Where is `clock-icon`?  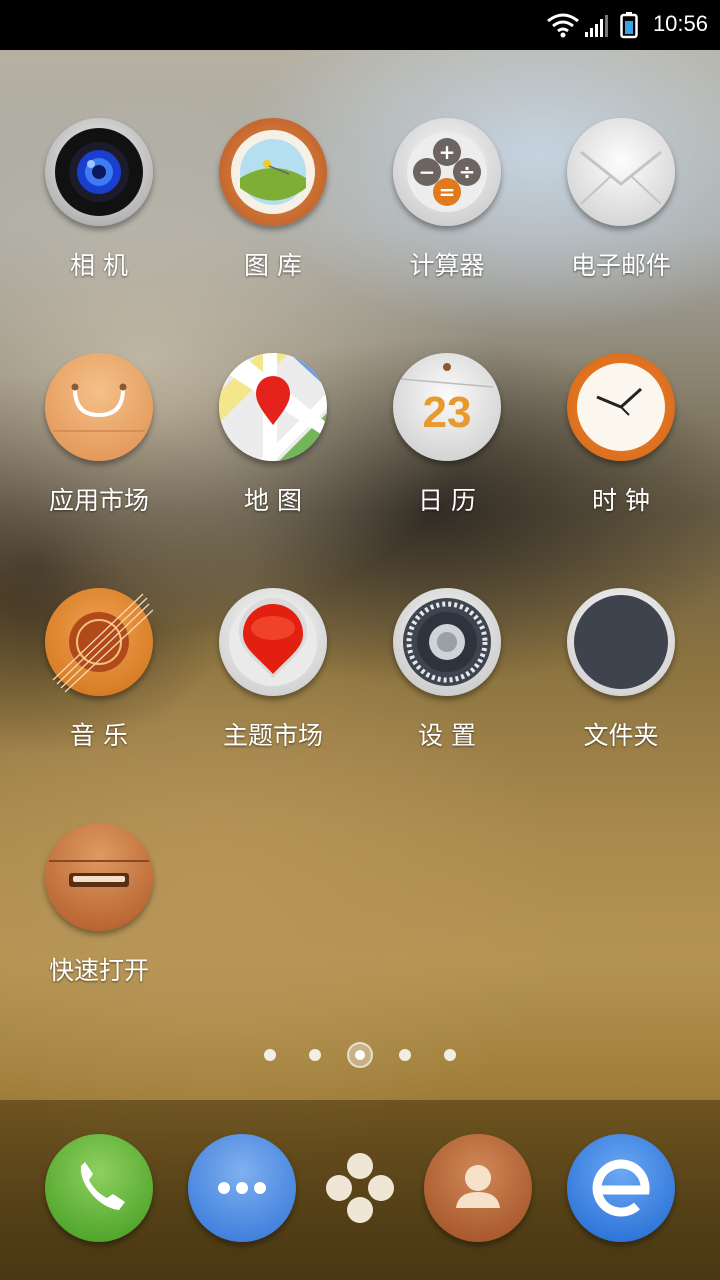
clock-icon is located at coordinates (621, 407).